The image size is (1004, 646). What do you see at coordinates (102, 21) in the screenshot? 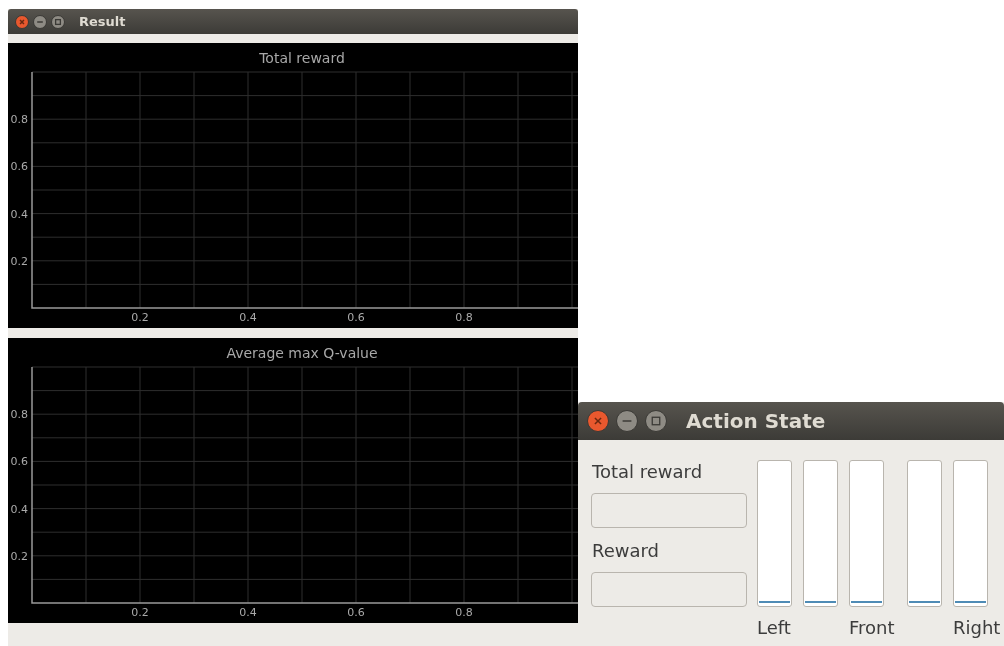
I see `window-title: Result` at bounding box center [102, 21].